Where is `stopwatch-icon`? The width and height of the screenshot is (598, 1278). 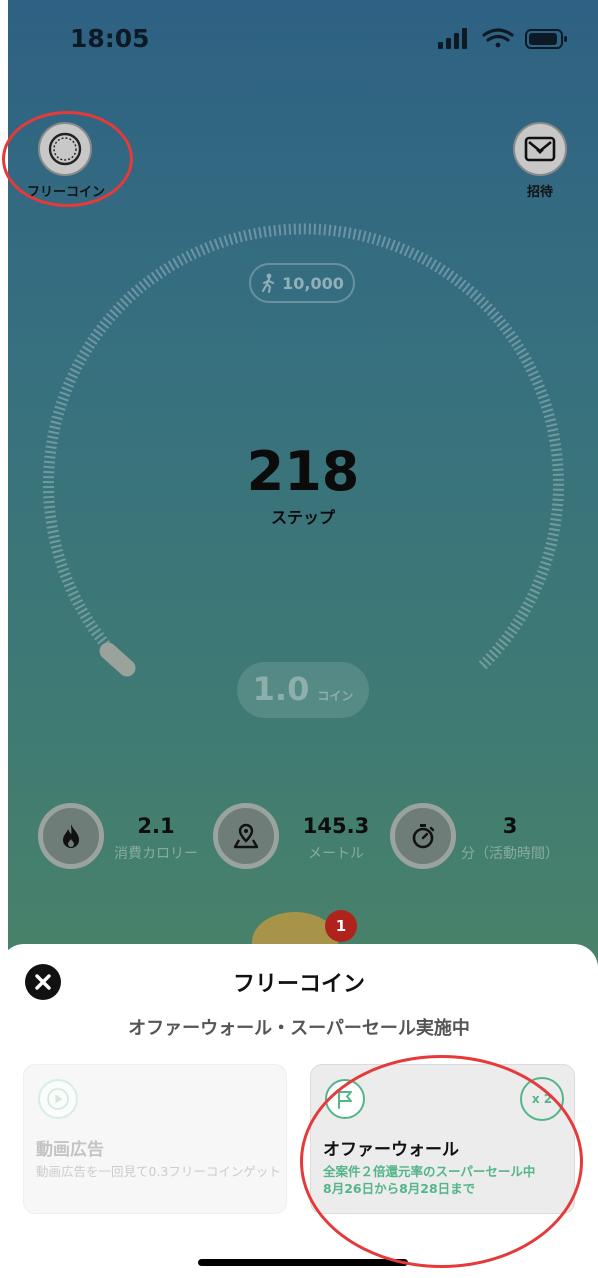
stopwatch-icon is located at coordinates (423, 836).